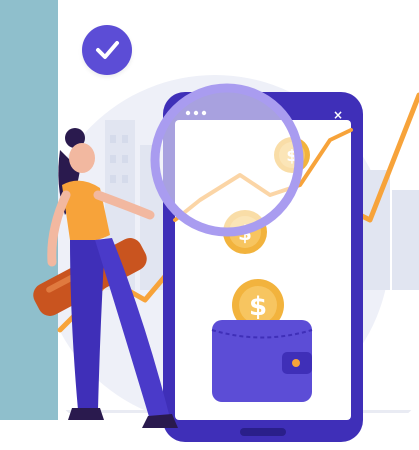 The width and height of the screenshot is (419, 450). I want to click on close-icon: ×, so click(338, 115).